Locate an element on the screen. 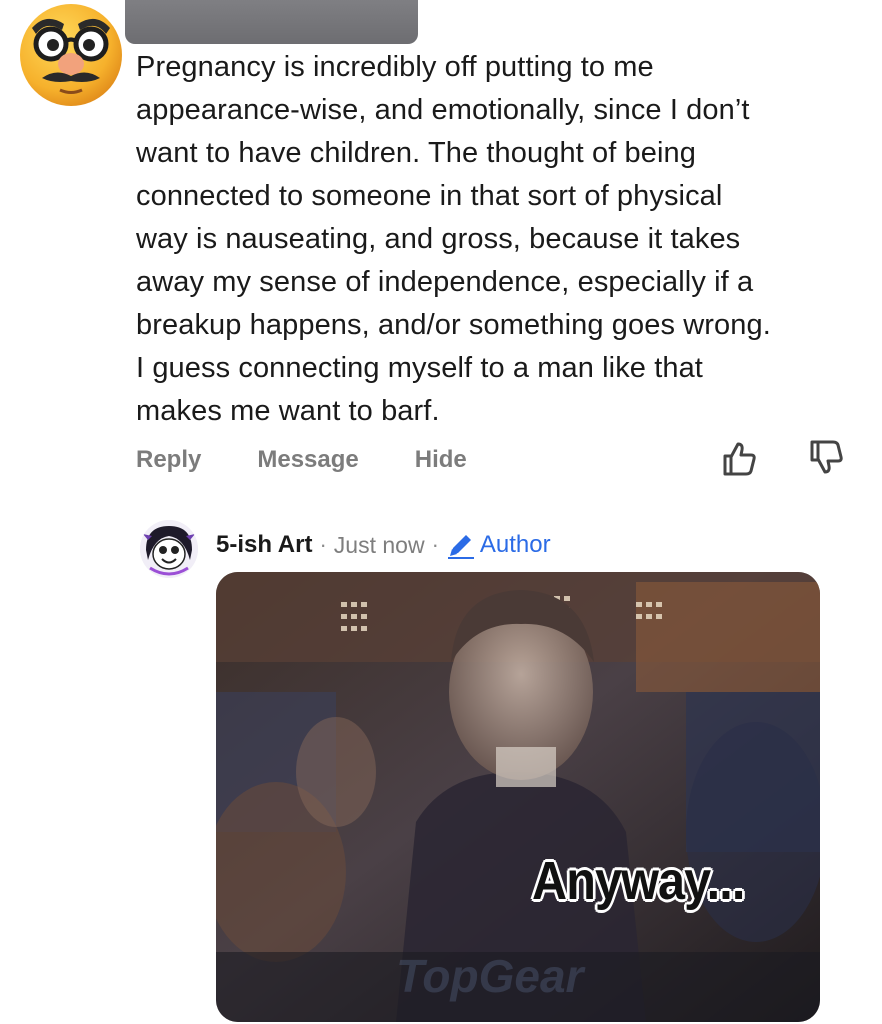  thumbs-up-icon is located at coordinates (739, 458).